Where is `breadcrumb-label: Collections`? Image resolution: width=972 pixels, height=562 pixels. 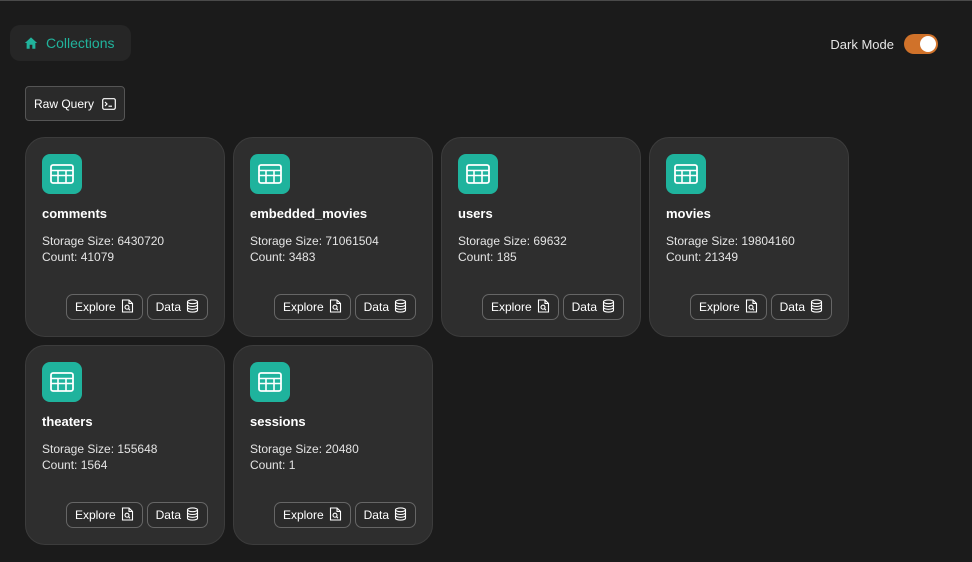
breadcrumb-label: Collections is located at coordinates (80, 43).